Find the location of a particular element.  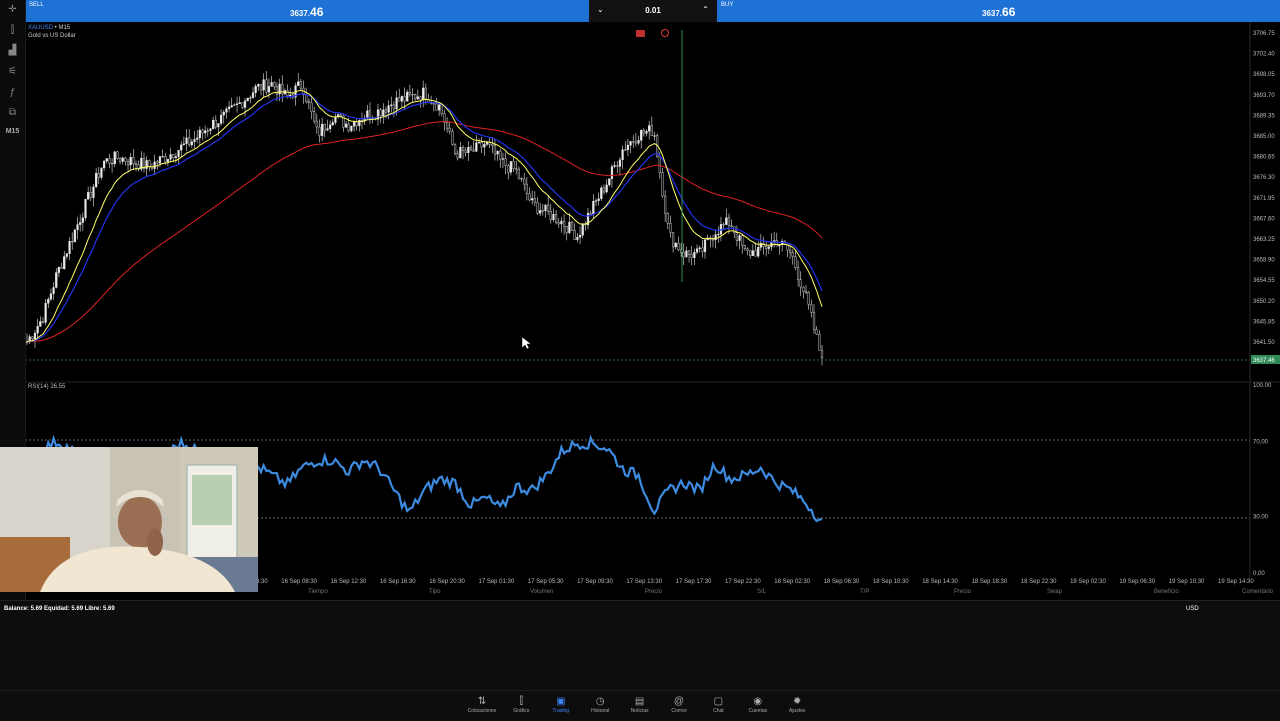

nav-chat: ▢ Chat is located at coordinates (718, 702).